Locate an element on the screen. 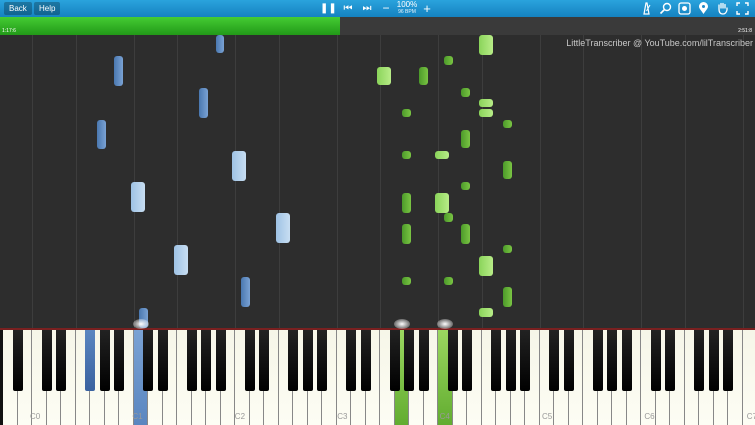 The width and height of the screenshot is (755, 425). settings-icon is located at coordinates (684, 8).